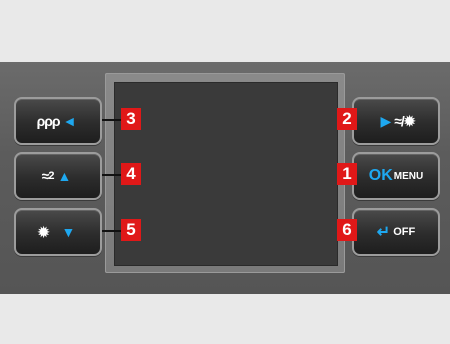 Image resolution: width=450 pixels, height=344 pixels. What do you see at coordinates (347, 119) in the screenshot?
I see `callout-badge: 2` at bounding box center [347, 119].